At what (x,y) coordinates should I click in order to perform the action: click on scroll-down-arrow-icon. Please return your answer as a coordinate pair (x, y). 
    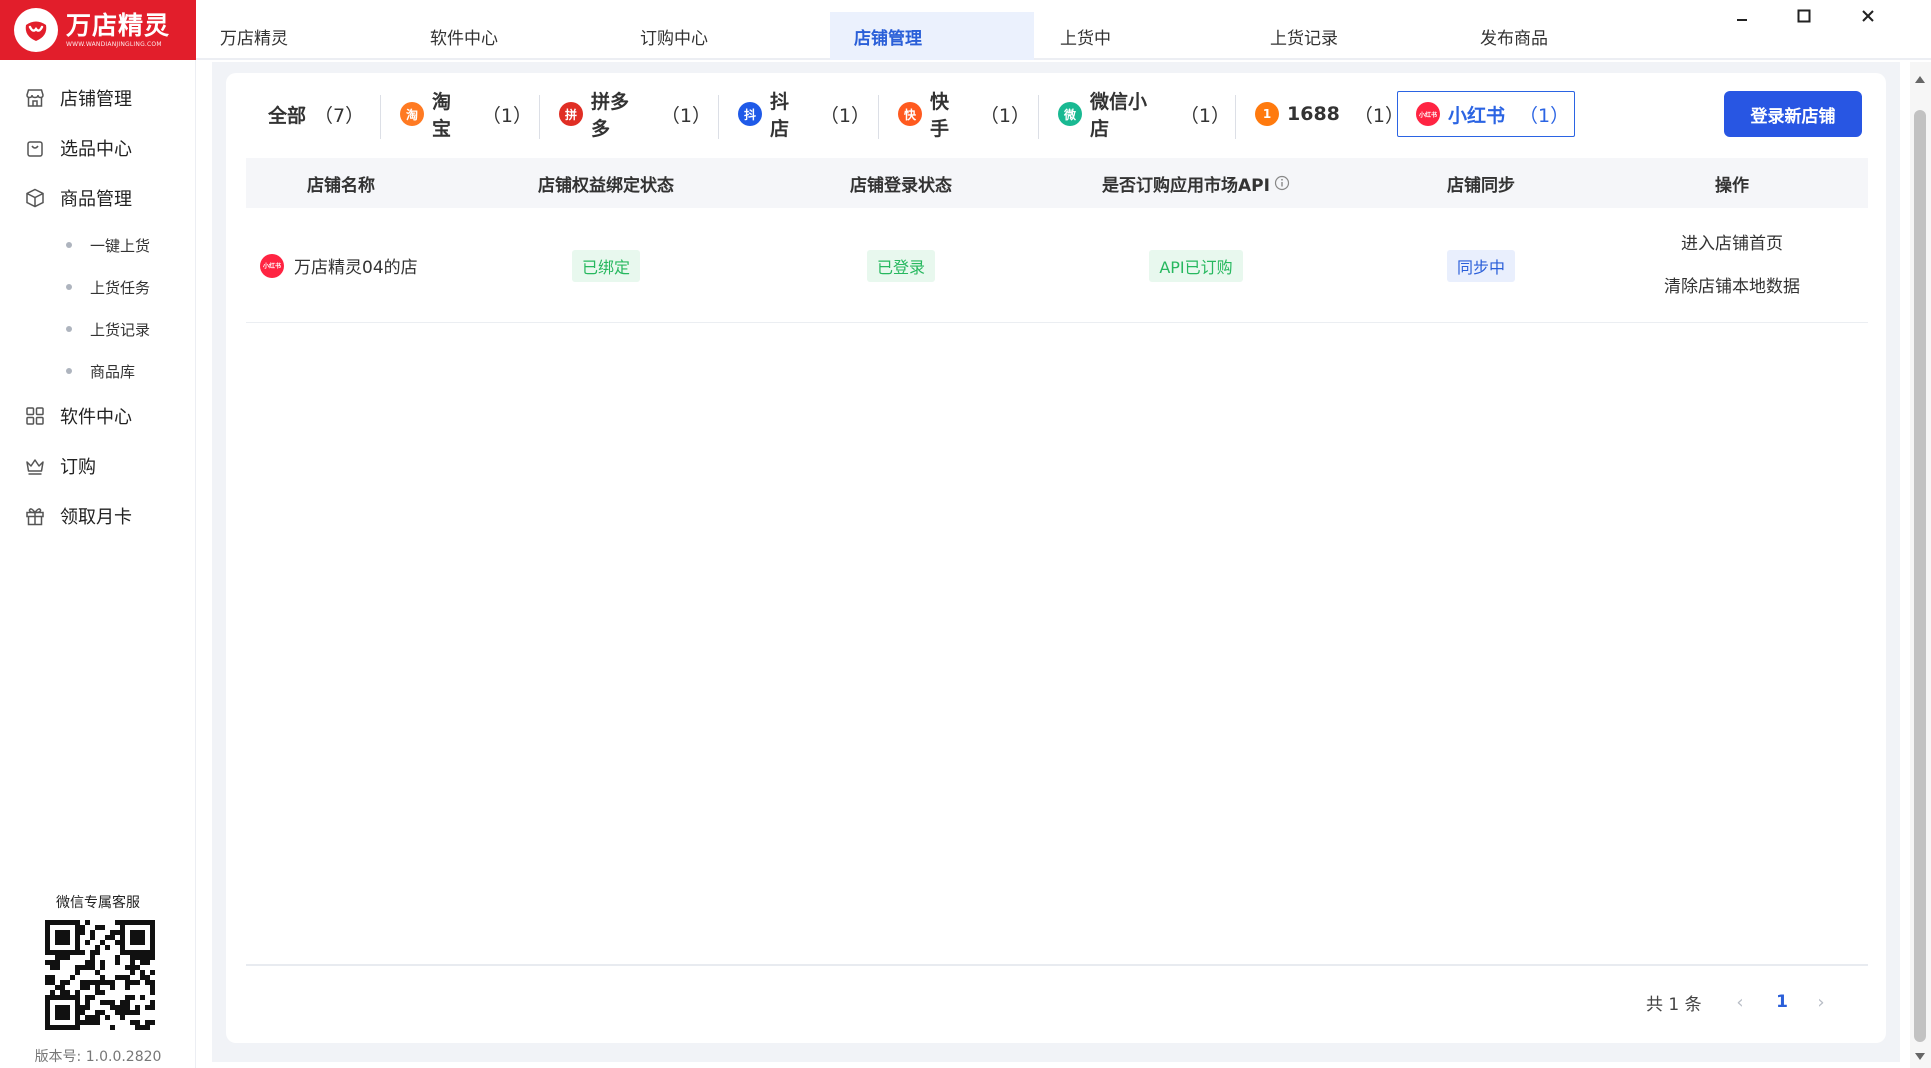
    Looking at the image, I should click on (1920, 1057).